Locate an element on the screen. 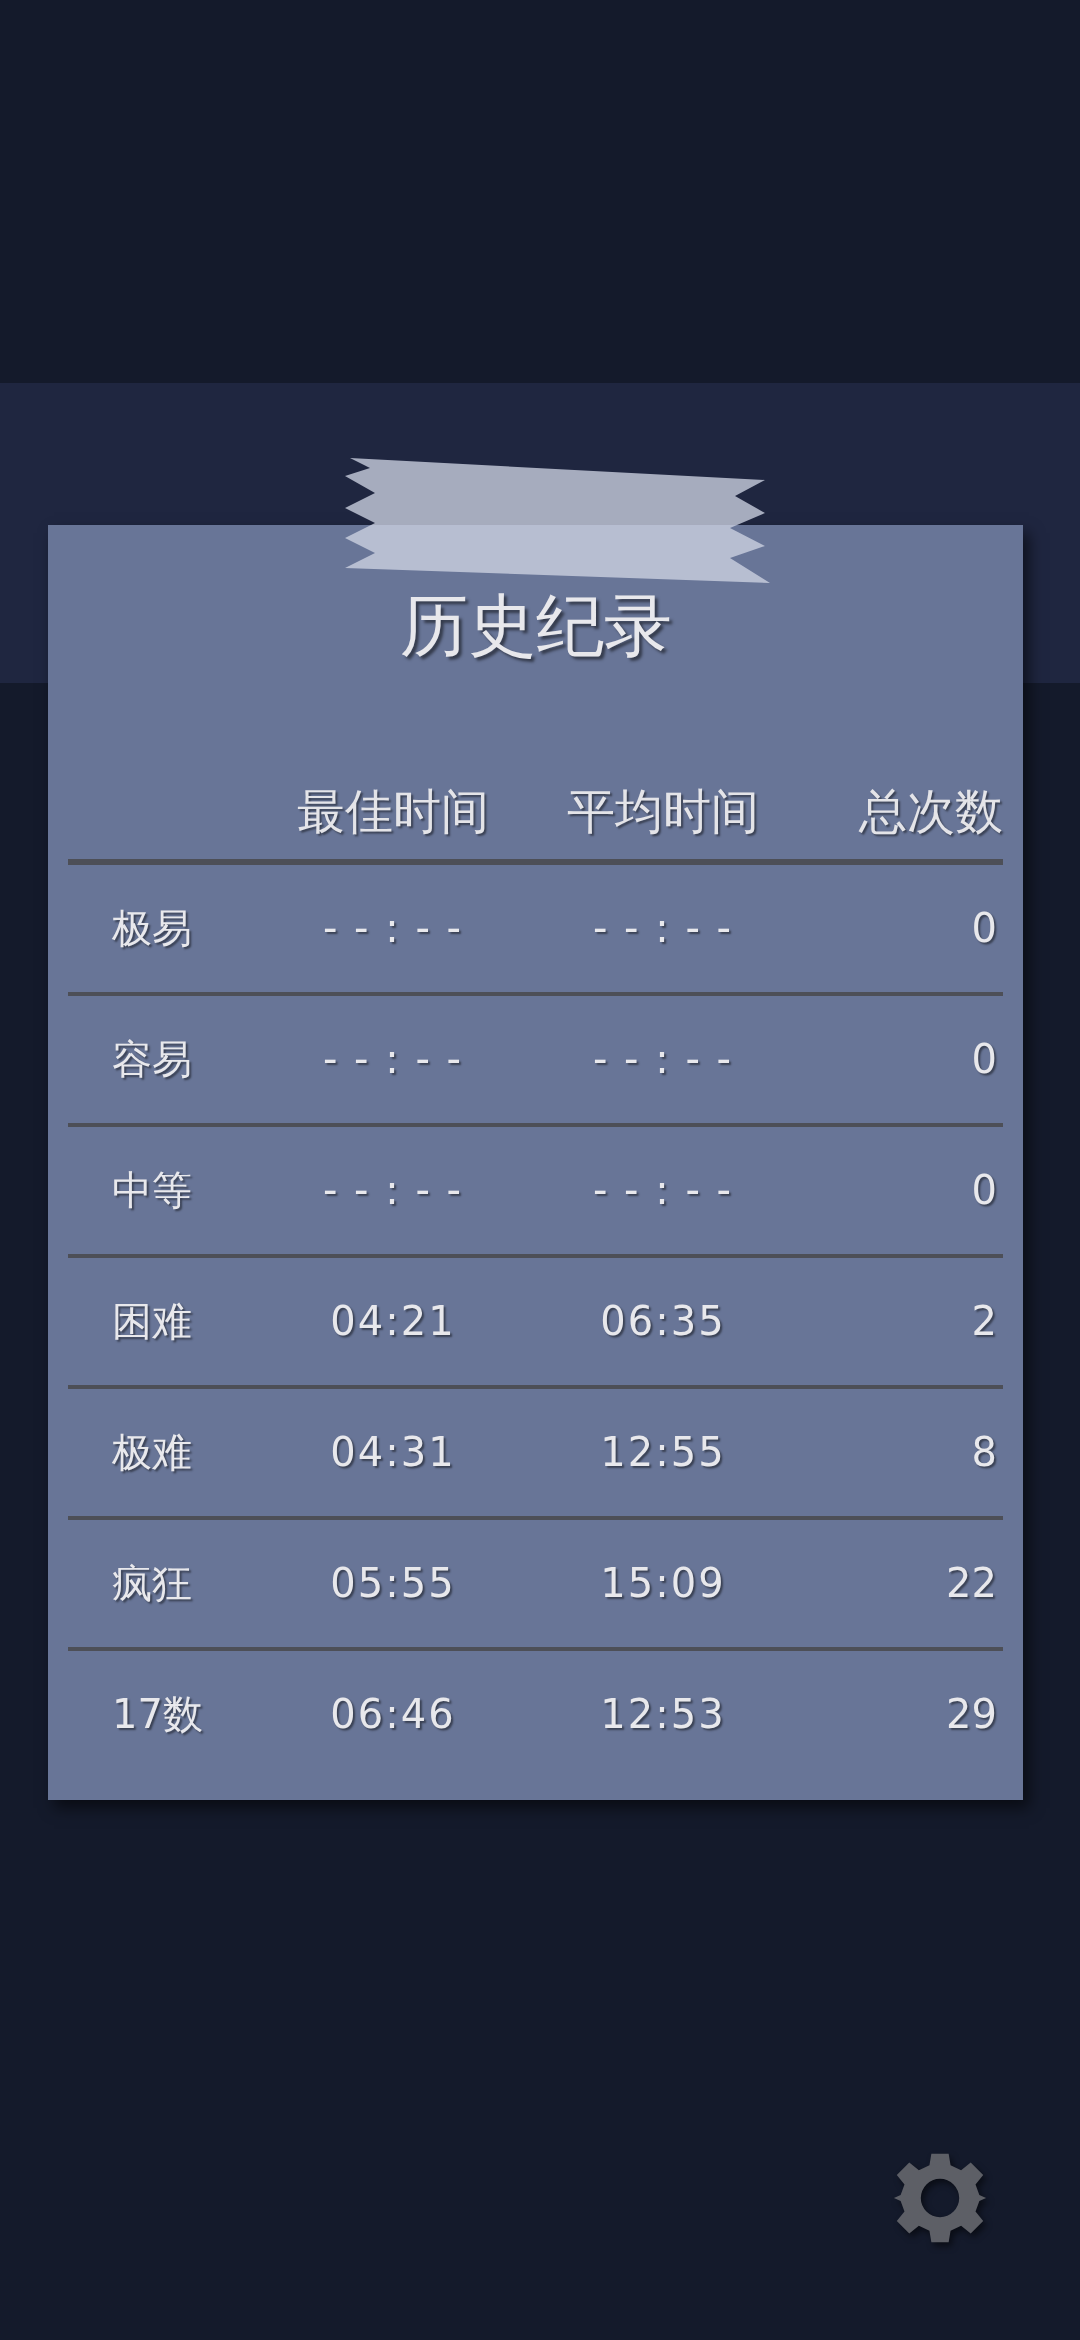 The image size is (1080, 2340). best-time: 04:21 is located at coordinates (393, 1321).